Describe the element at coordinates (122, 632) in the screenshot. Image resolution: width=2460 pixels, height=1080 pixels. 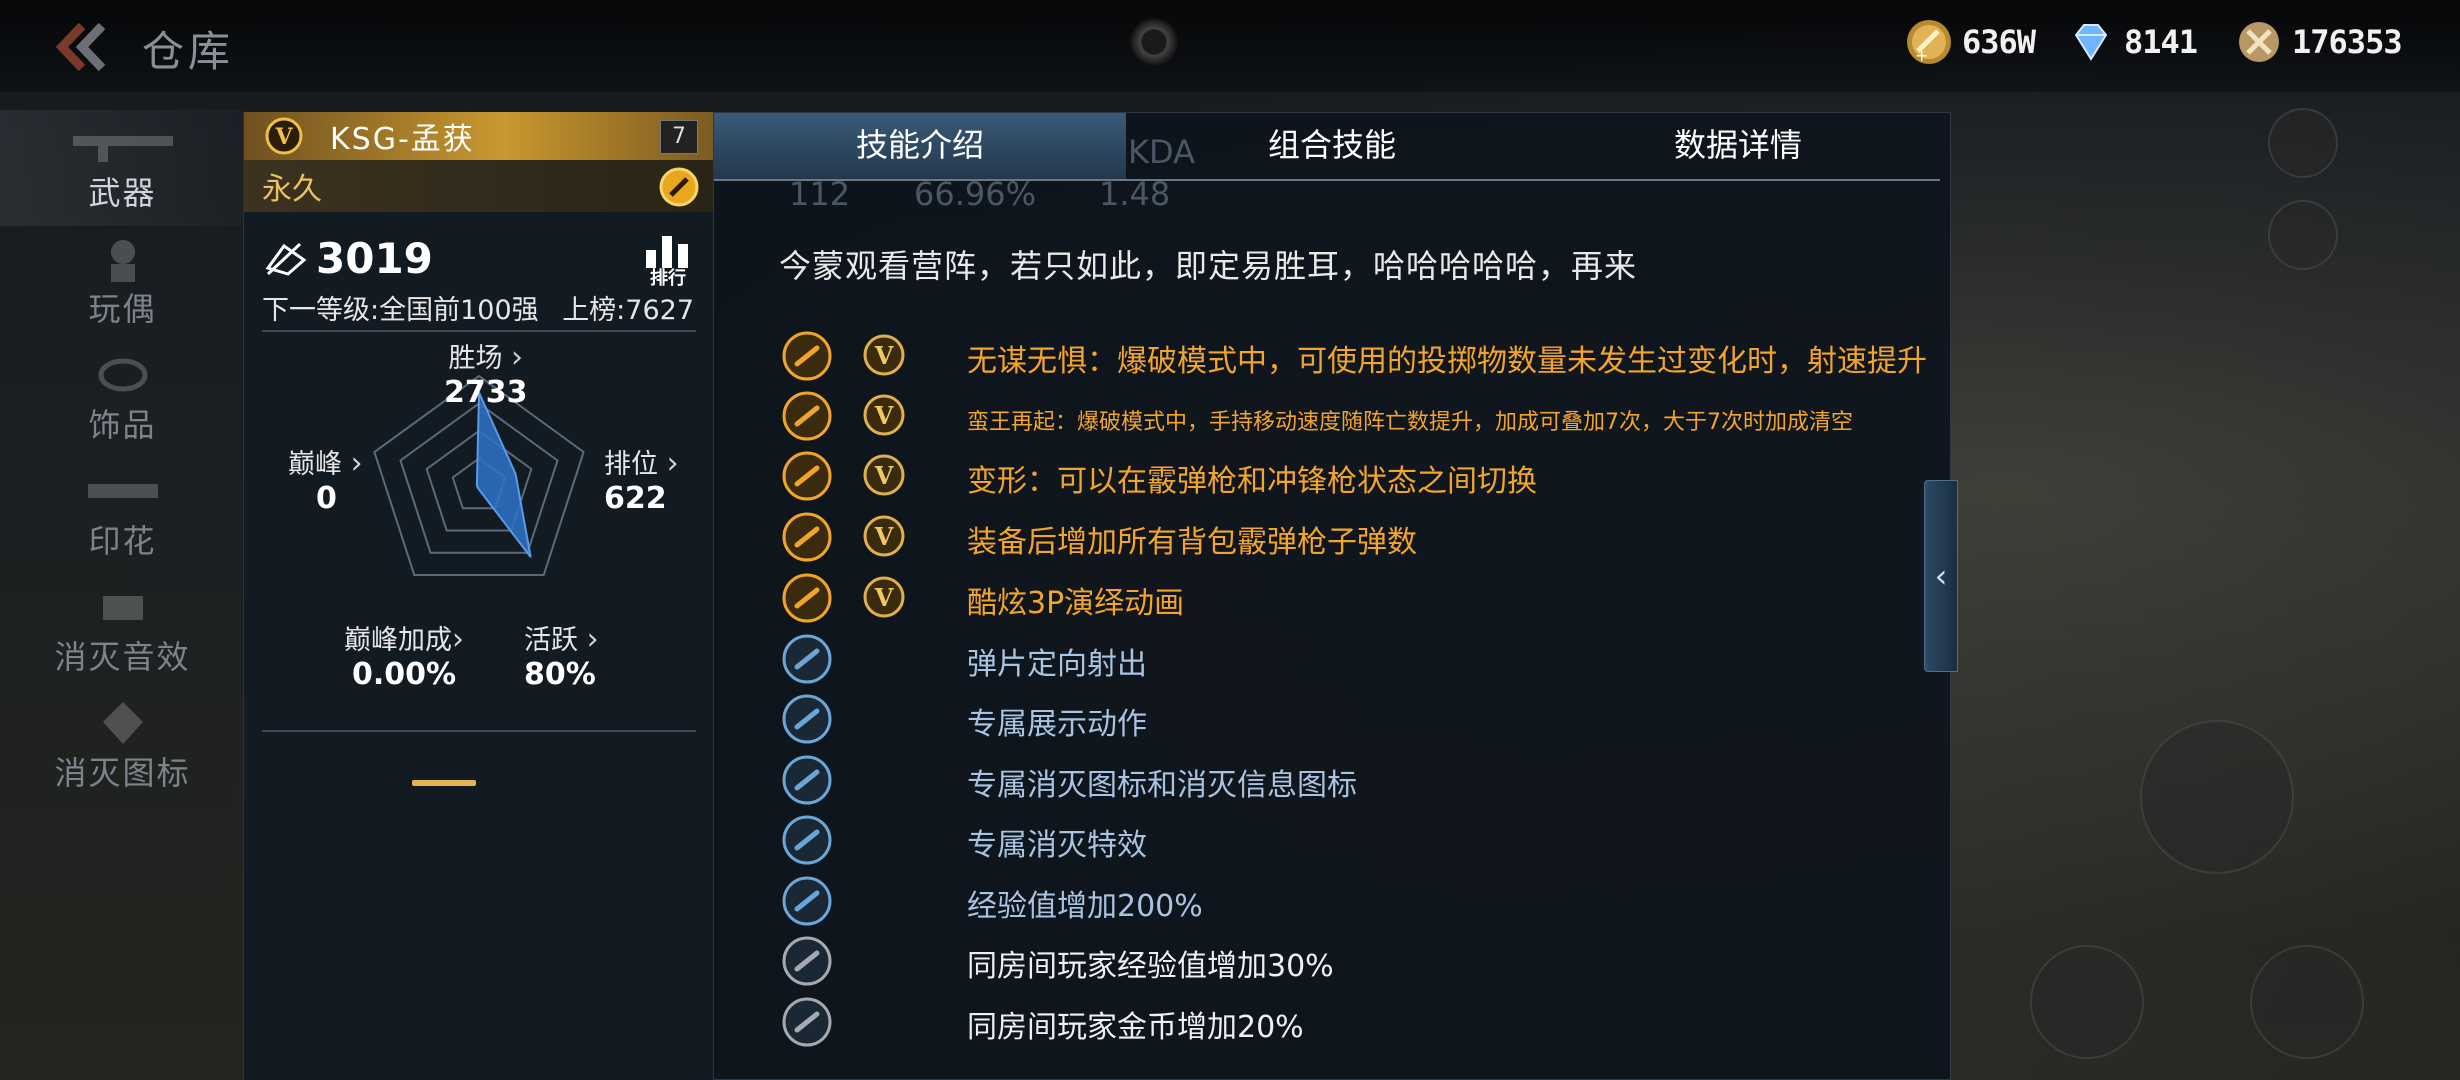
I see `category-kill-sound: 消灭音效` at that location.